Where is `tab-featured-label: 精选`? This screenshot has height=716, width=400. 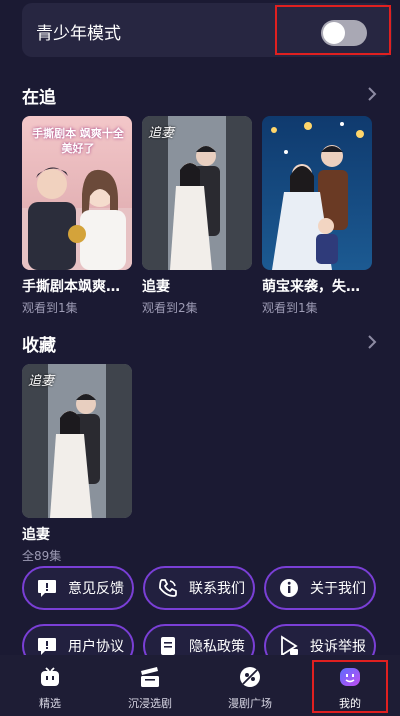
tab-featured-label: 精选 is located at coordinates (50, 703).